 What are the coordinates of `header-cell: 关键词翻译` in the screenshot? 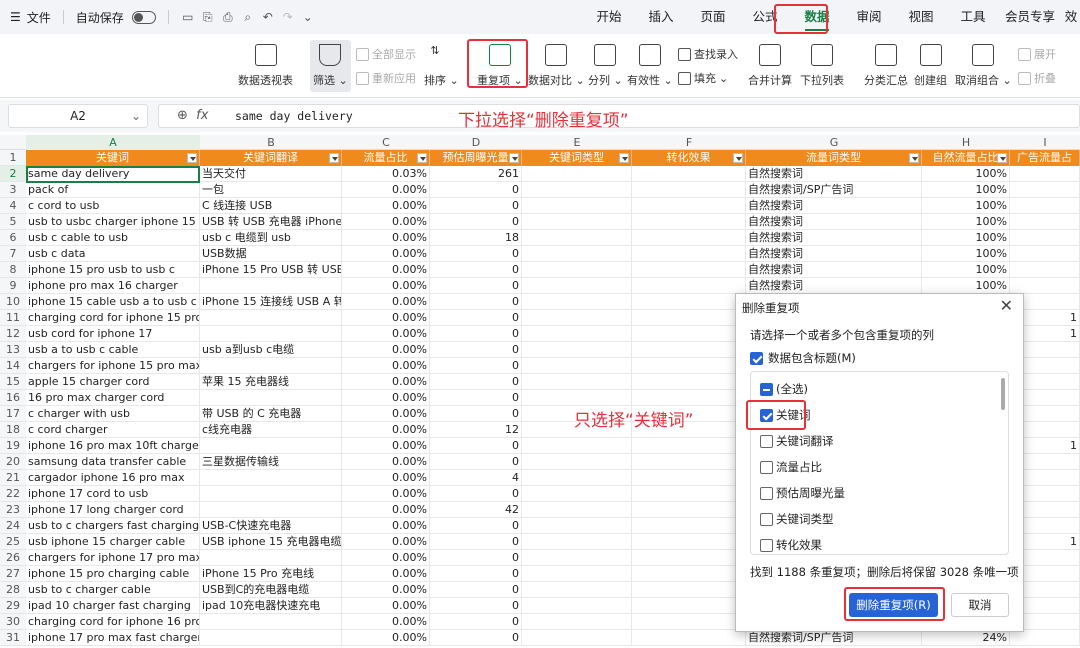 It's located at (271, 158).